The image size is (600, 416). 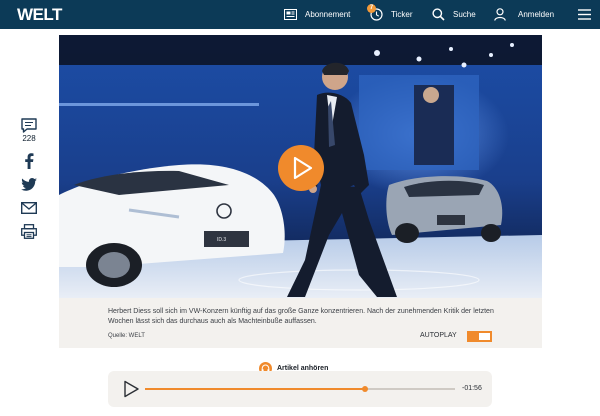 I want to click on print-icon, so click(x=29, y=231).